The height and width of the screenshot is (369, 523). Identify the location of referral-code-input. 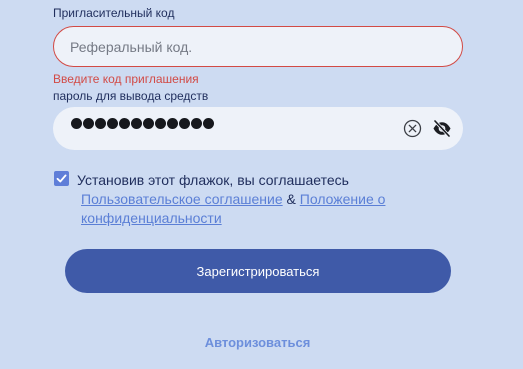
(255, 46).